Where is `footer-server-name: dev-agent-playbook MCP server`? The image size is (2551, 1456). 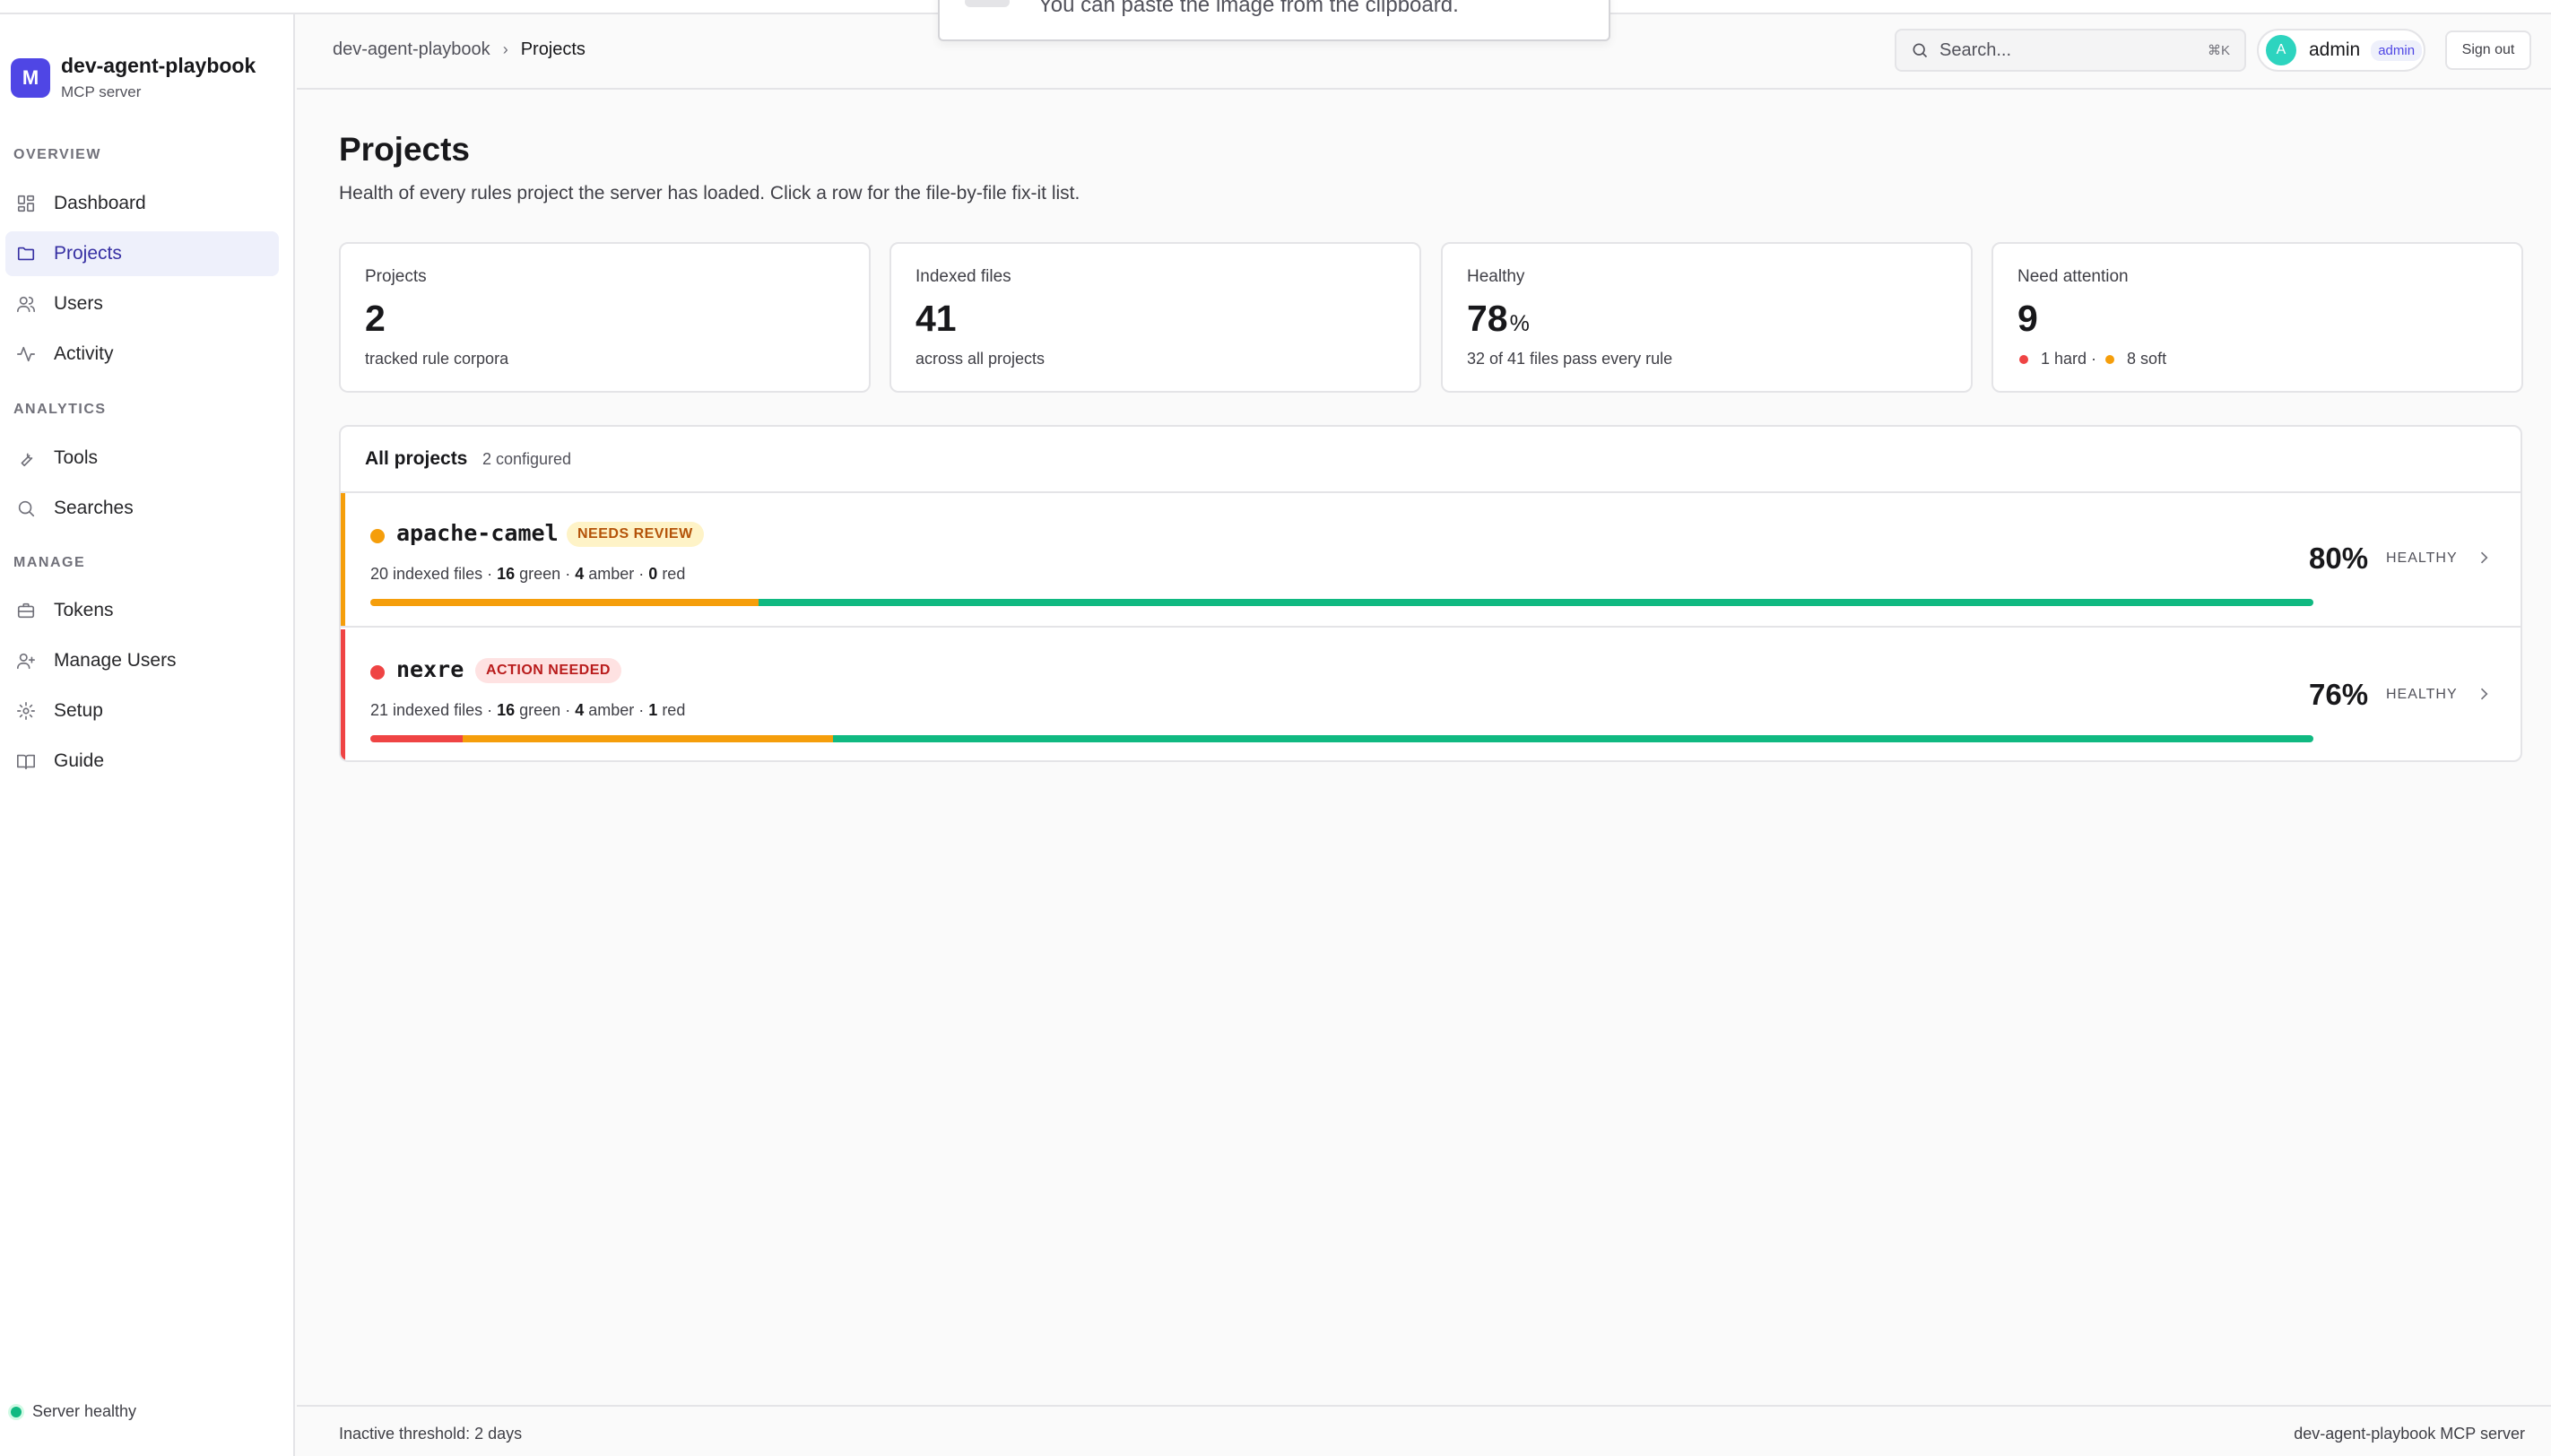 footer-server-name: dev-agent-playbook MCP server is located at coordinates (2409, 1434).